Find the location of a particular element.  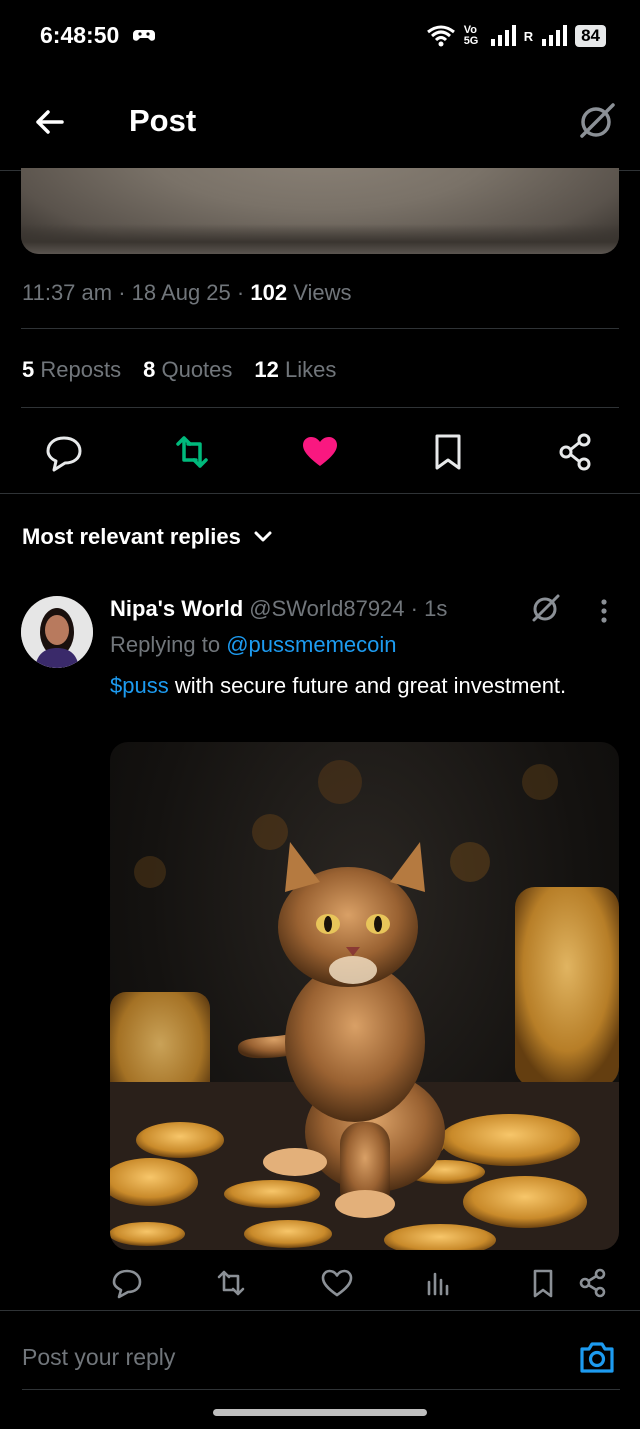

home-indicator is located at coordinates (320, 1412).